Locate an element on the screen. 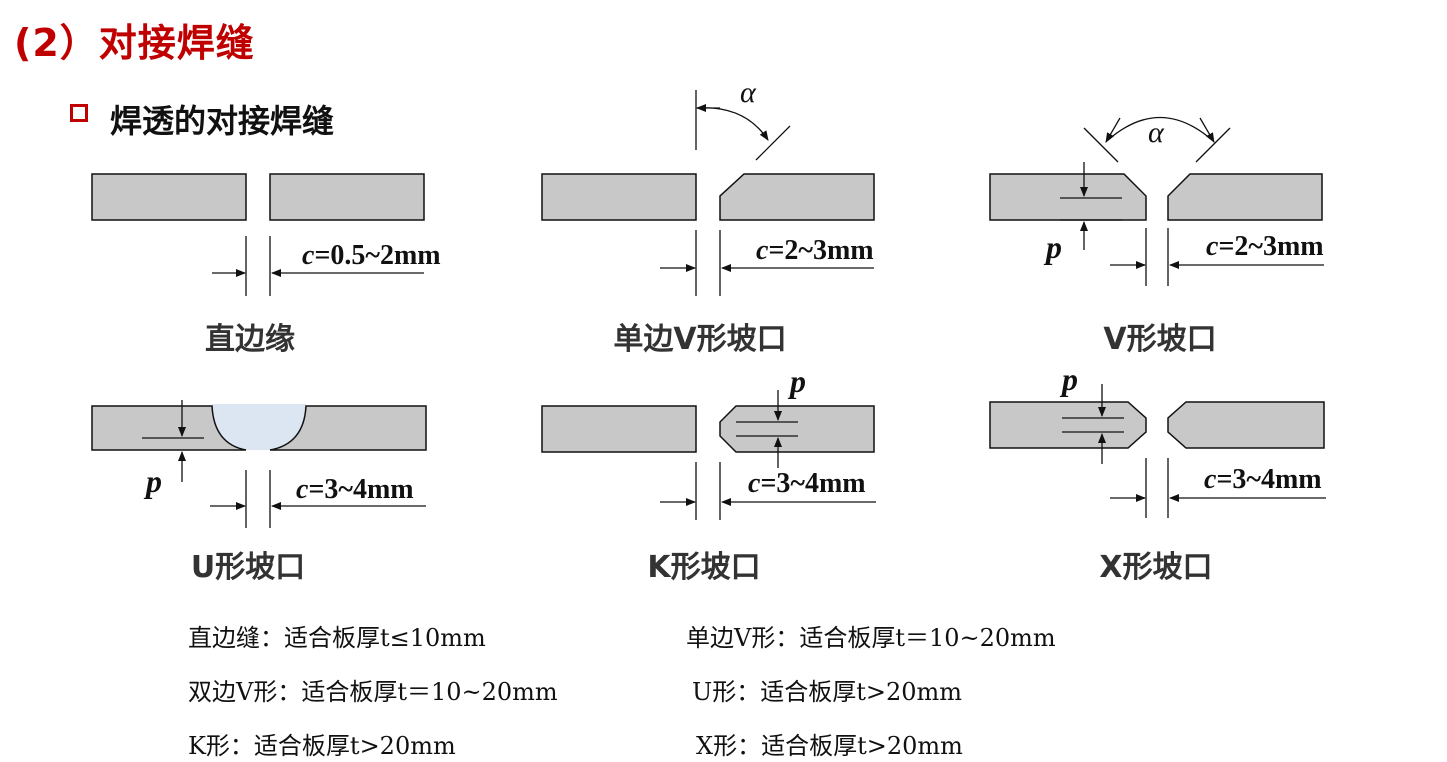 The image size is (1447, 762). c-dimension-k: c=3~4mm is located at coordinates (807, 483).